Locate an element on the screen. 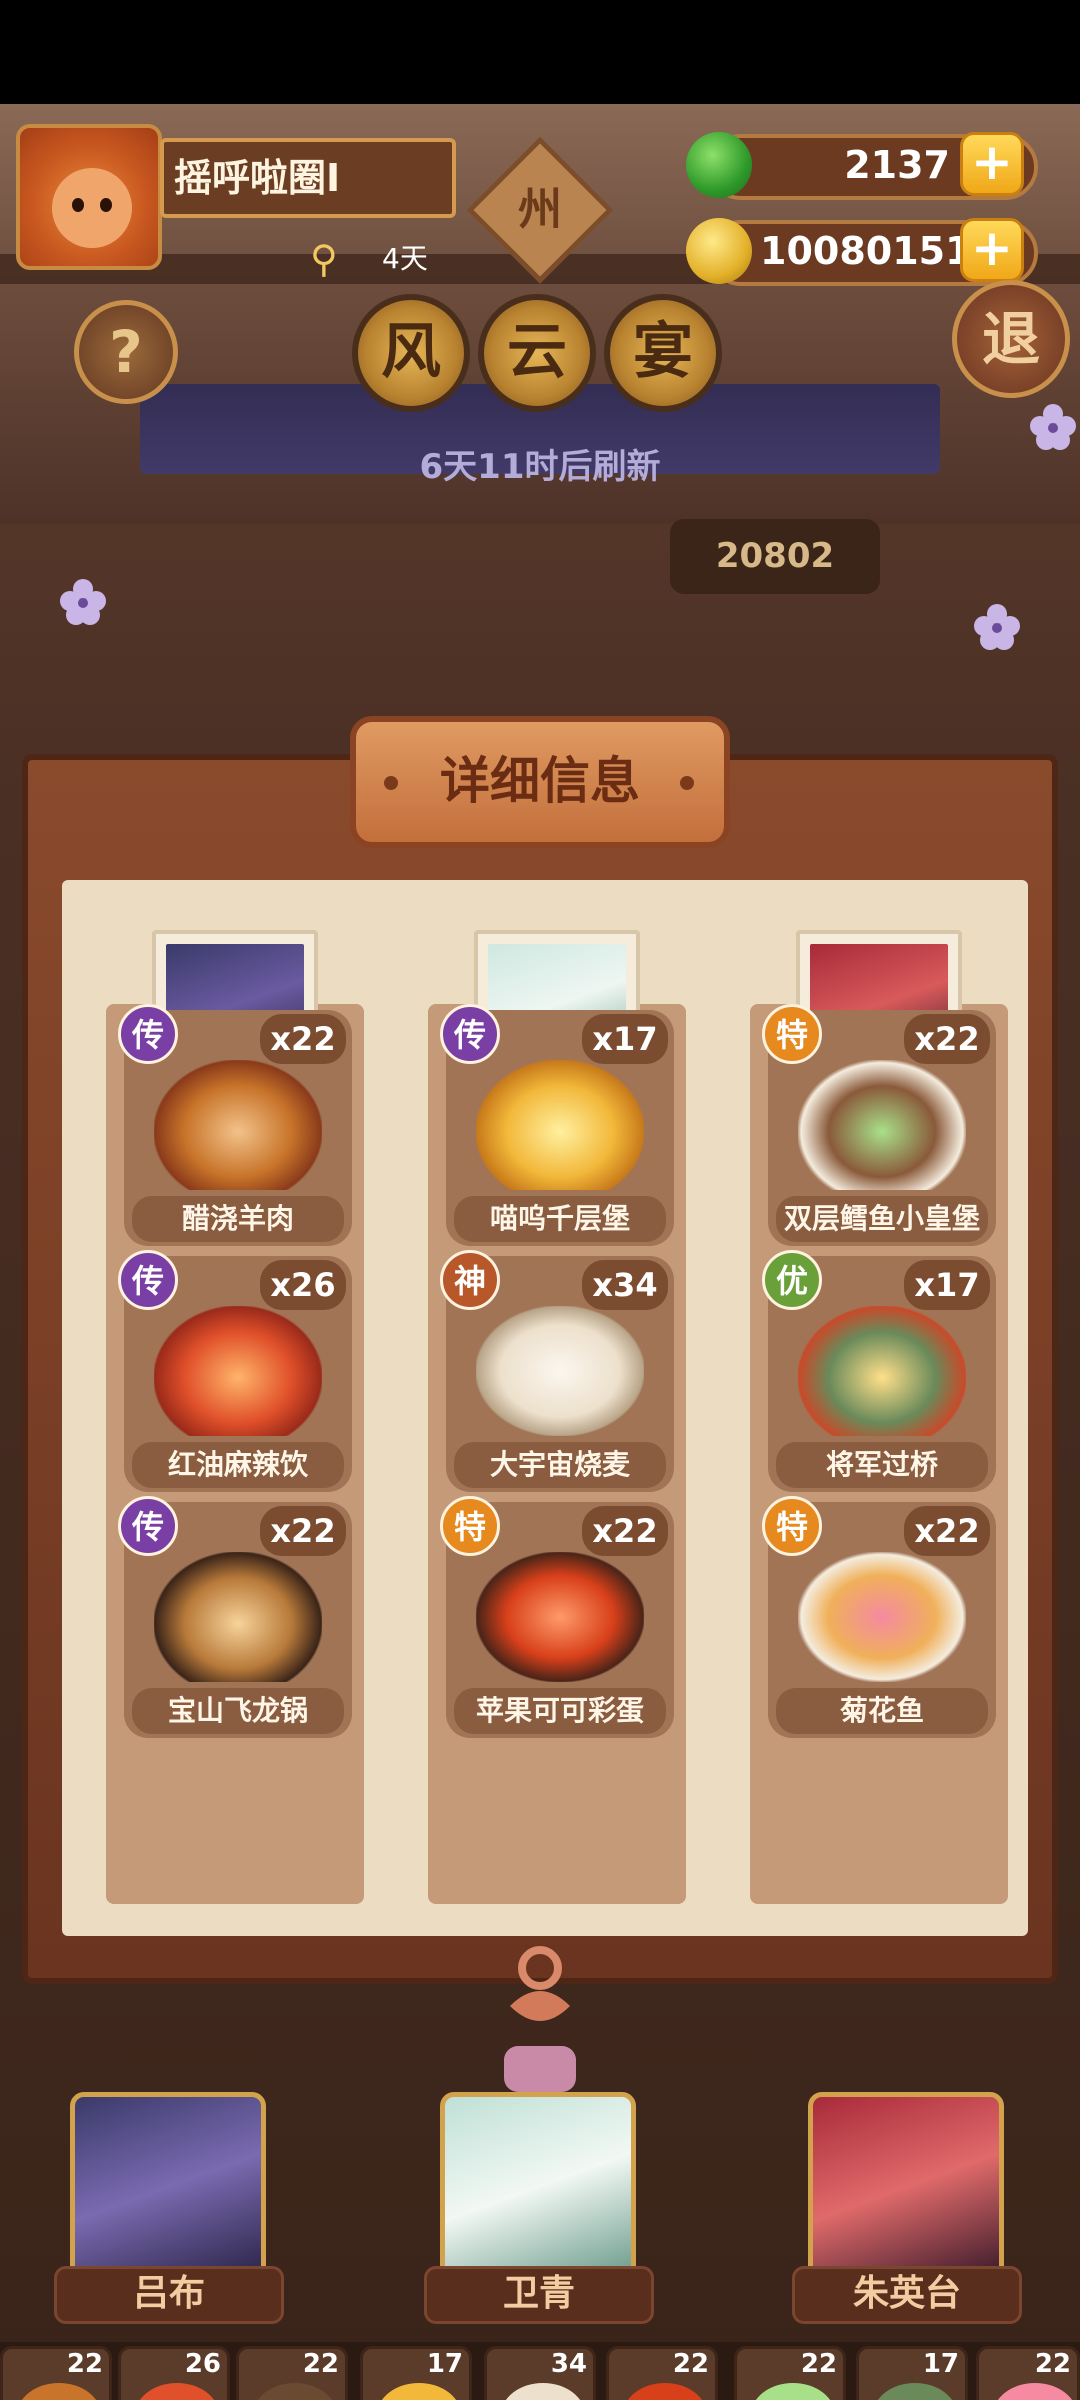 This screenshot has height=2400, width=1080. hero-name-lubu: 吕布 is located at coordinates (168, 2293).